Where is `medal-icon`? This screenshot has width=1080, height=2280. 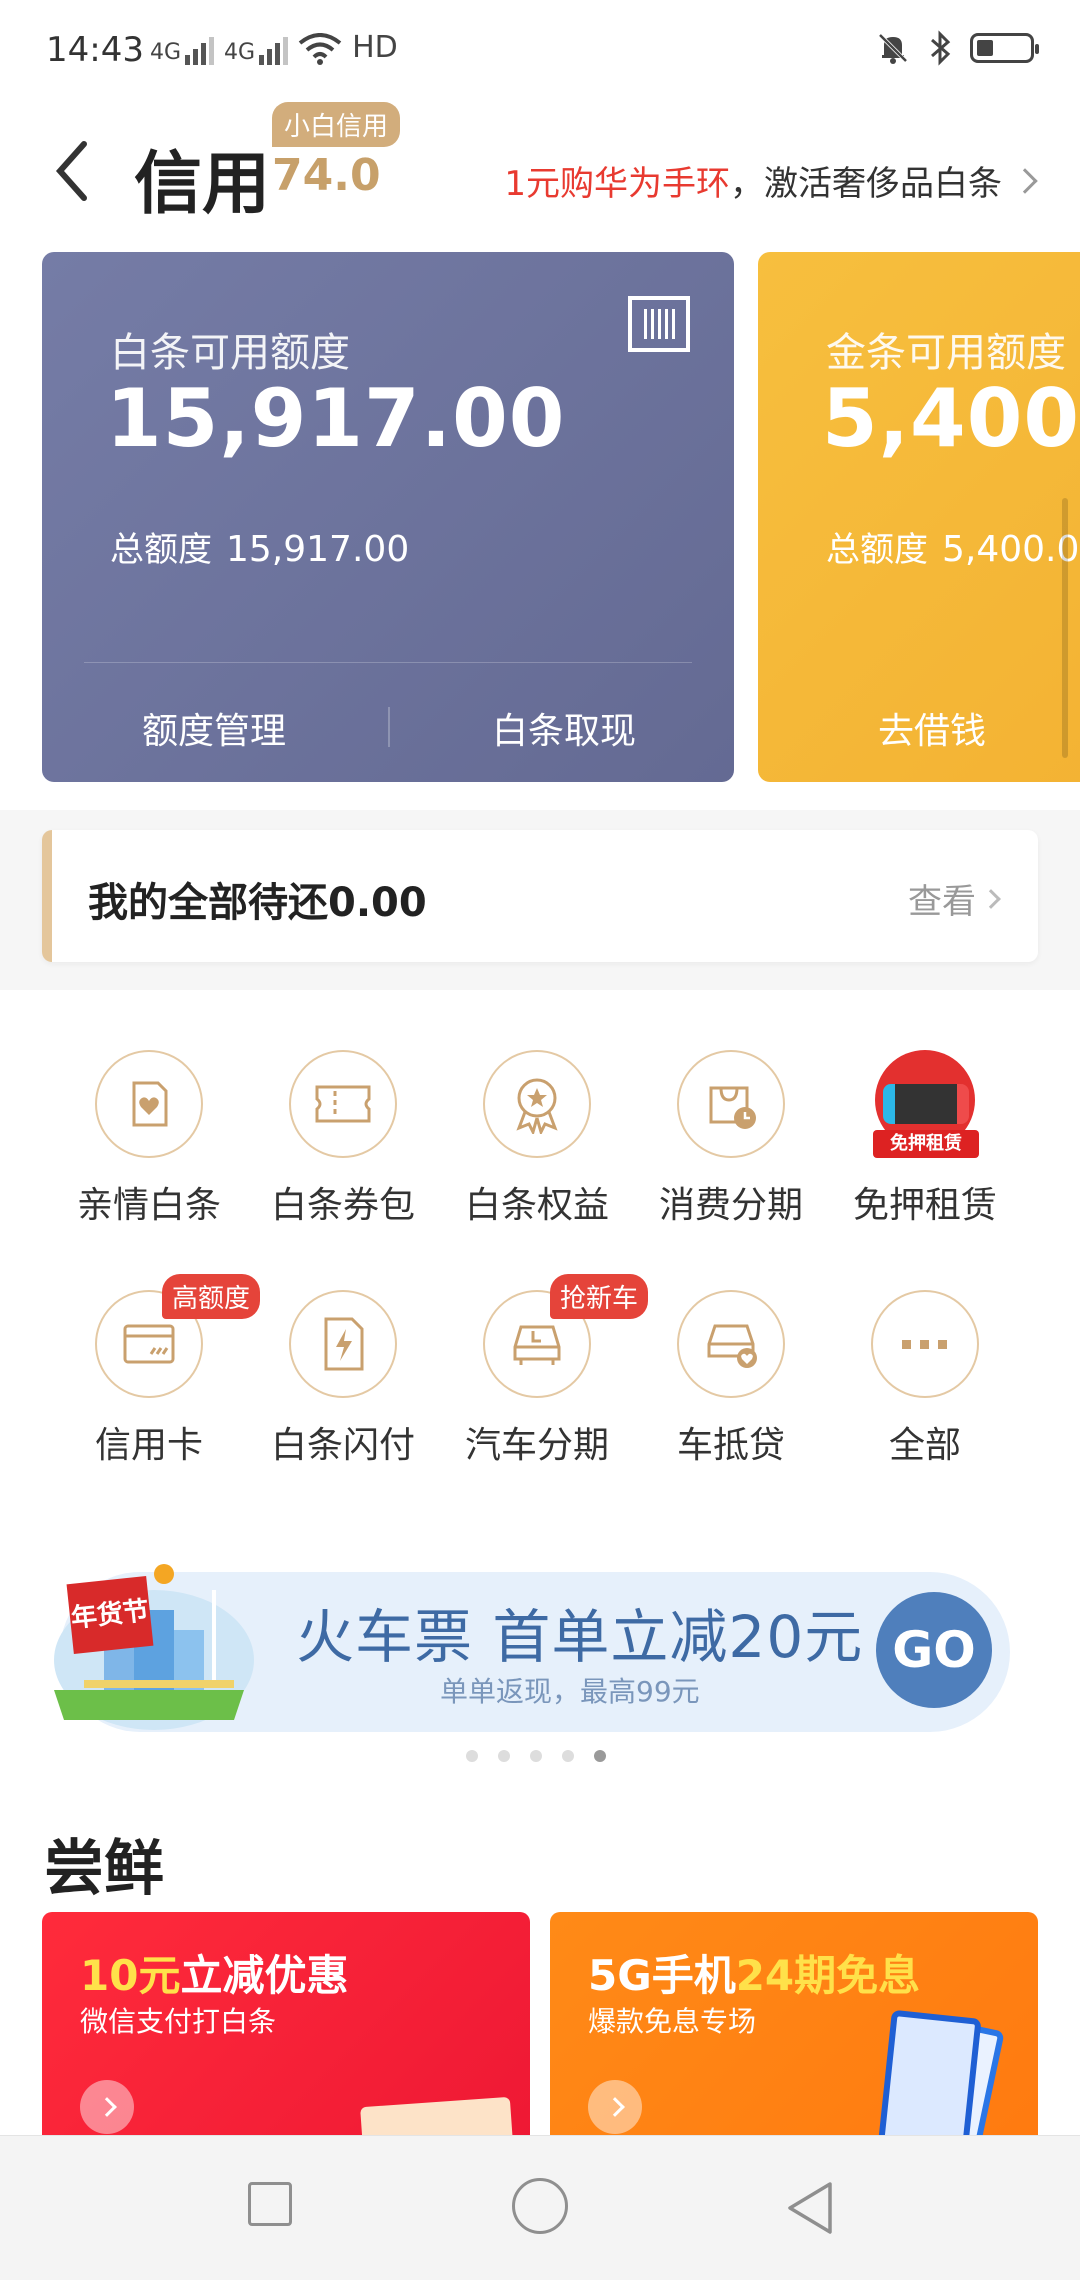
medal-icon is located at coordinates (537, 1104).